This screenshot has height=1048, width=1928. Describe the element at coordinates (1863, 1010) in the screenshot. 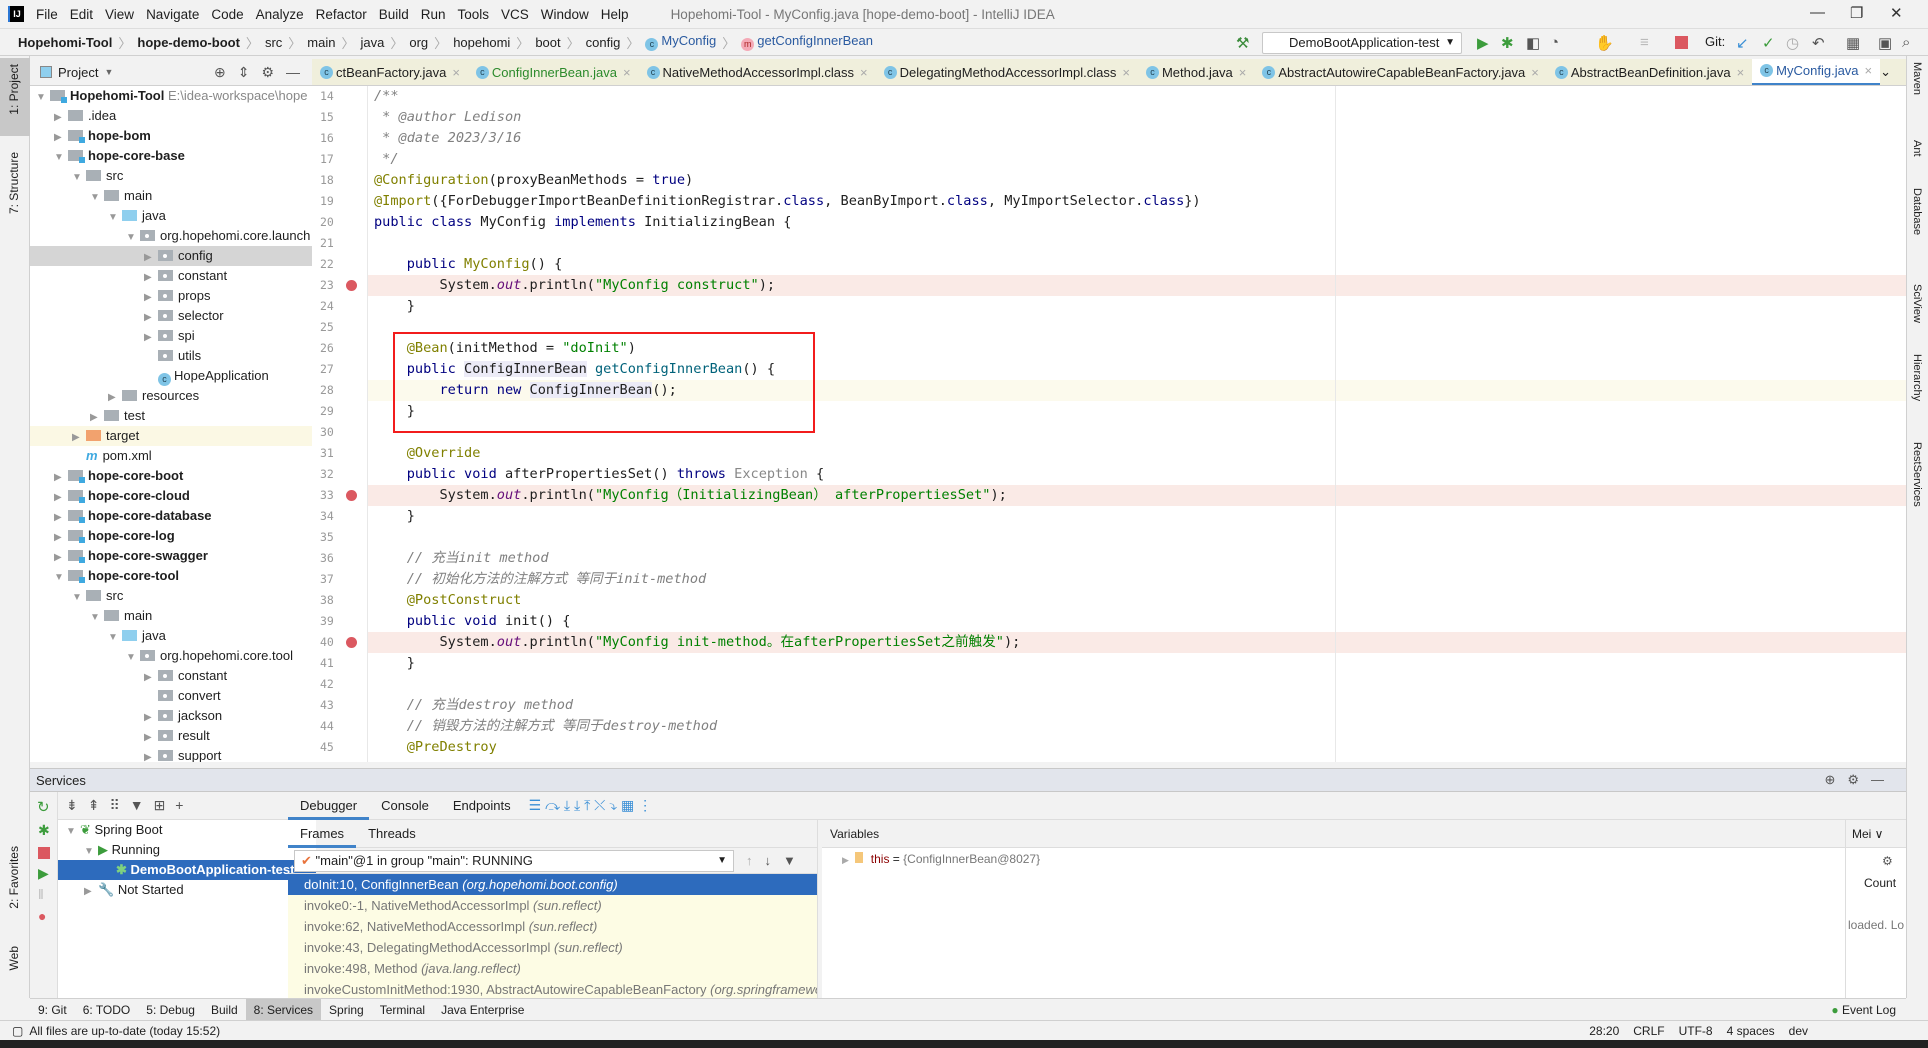

I see `event-log-button: ● Event Log` at that location.